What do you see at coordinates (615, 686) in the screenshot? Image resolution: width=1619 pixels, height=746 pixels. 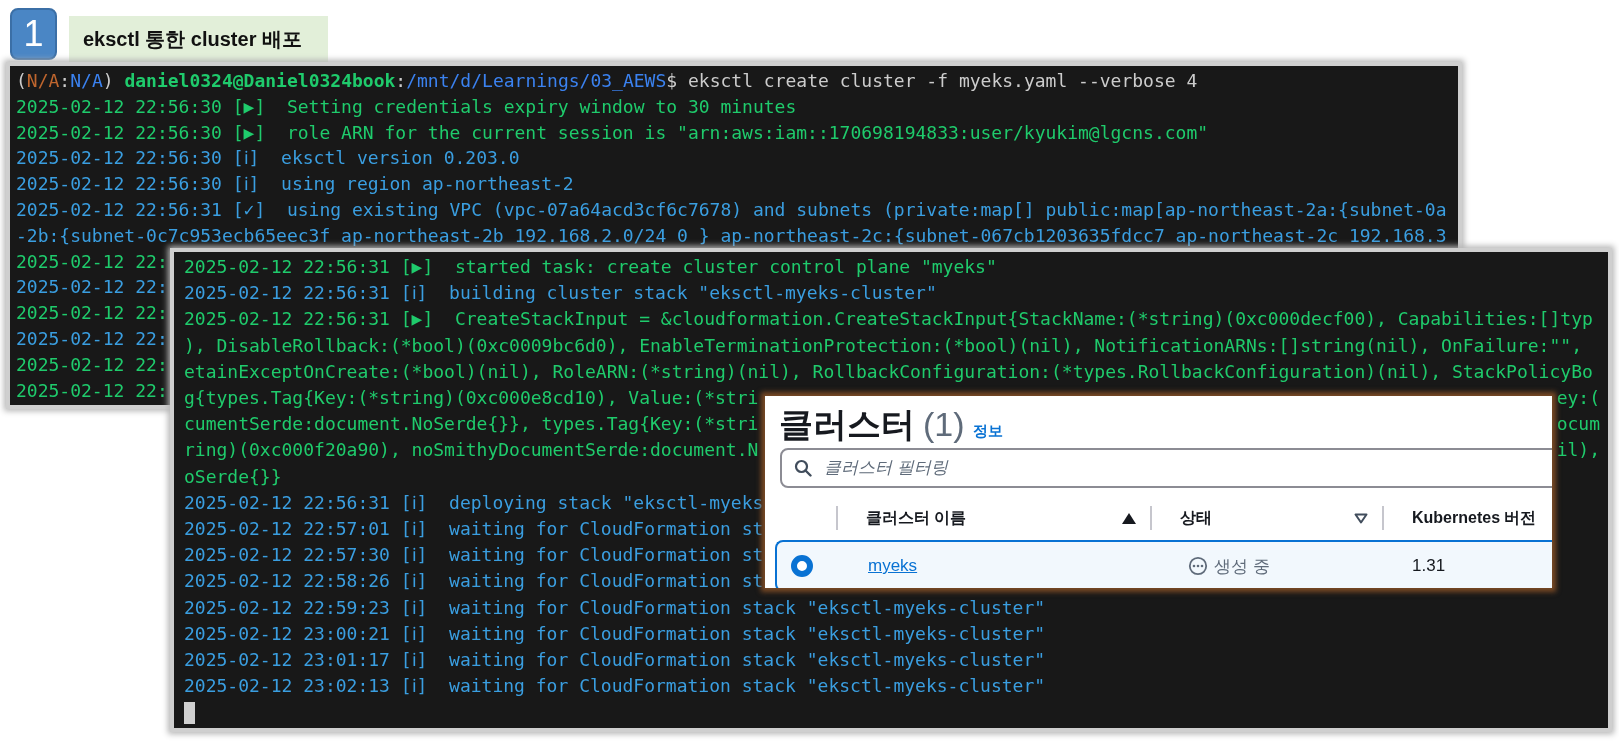 I see `terminal-line: 2025-02-12 23:02:13 [ℹ] waiting for CloudFormation stack "eksctl-myeks-cluster"` at bounding box center [615, 686].